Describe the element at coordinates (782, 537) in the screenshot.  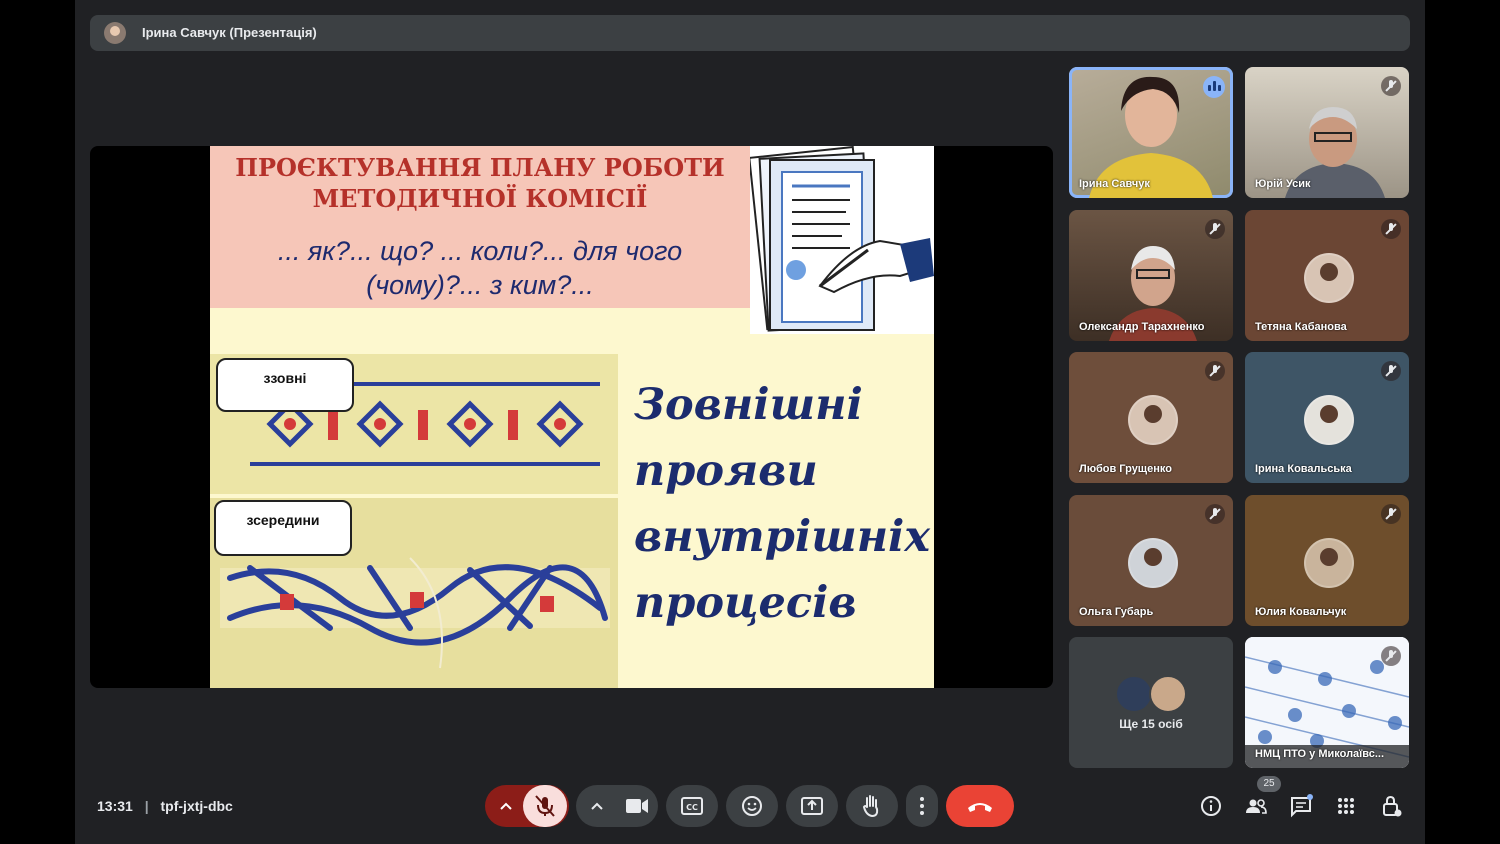
I see `slide-main-line3: внутрішніх` at that location.